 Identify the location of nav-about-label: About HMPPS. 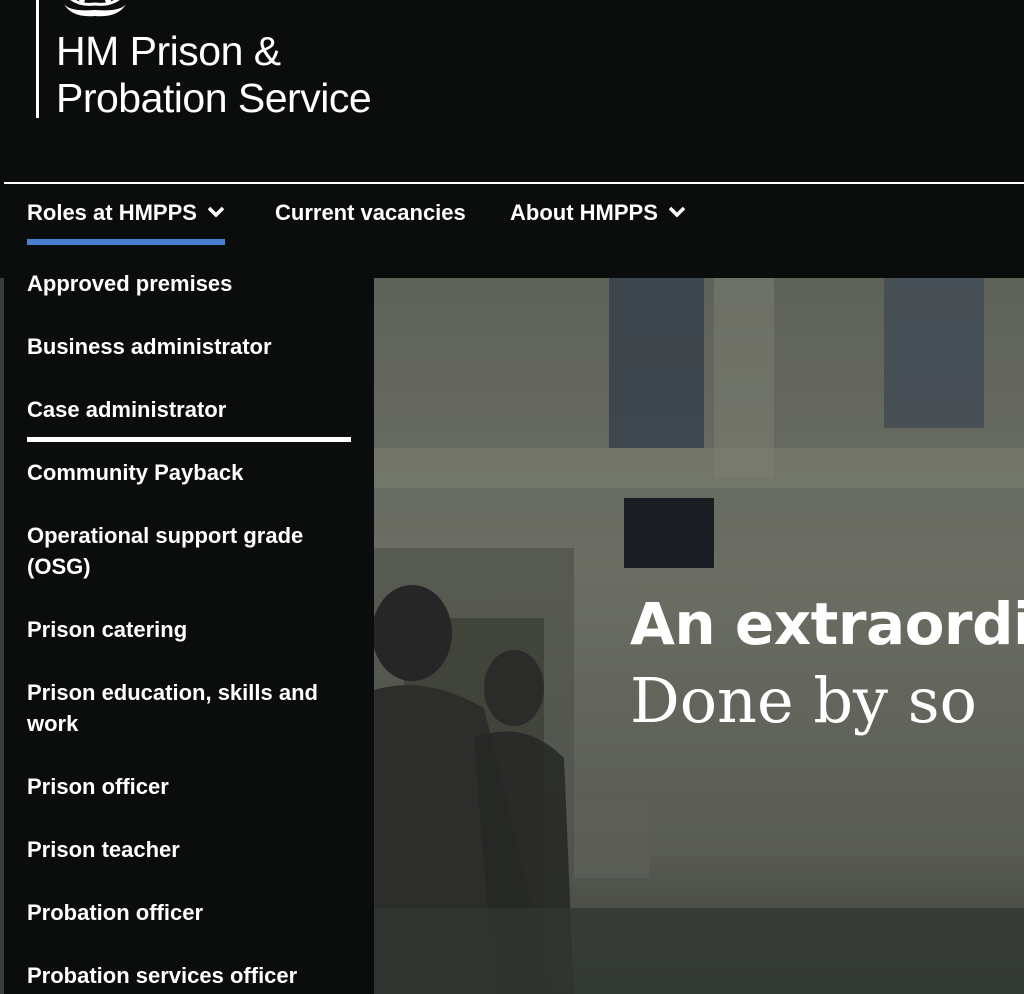
(584, 212).